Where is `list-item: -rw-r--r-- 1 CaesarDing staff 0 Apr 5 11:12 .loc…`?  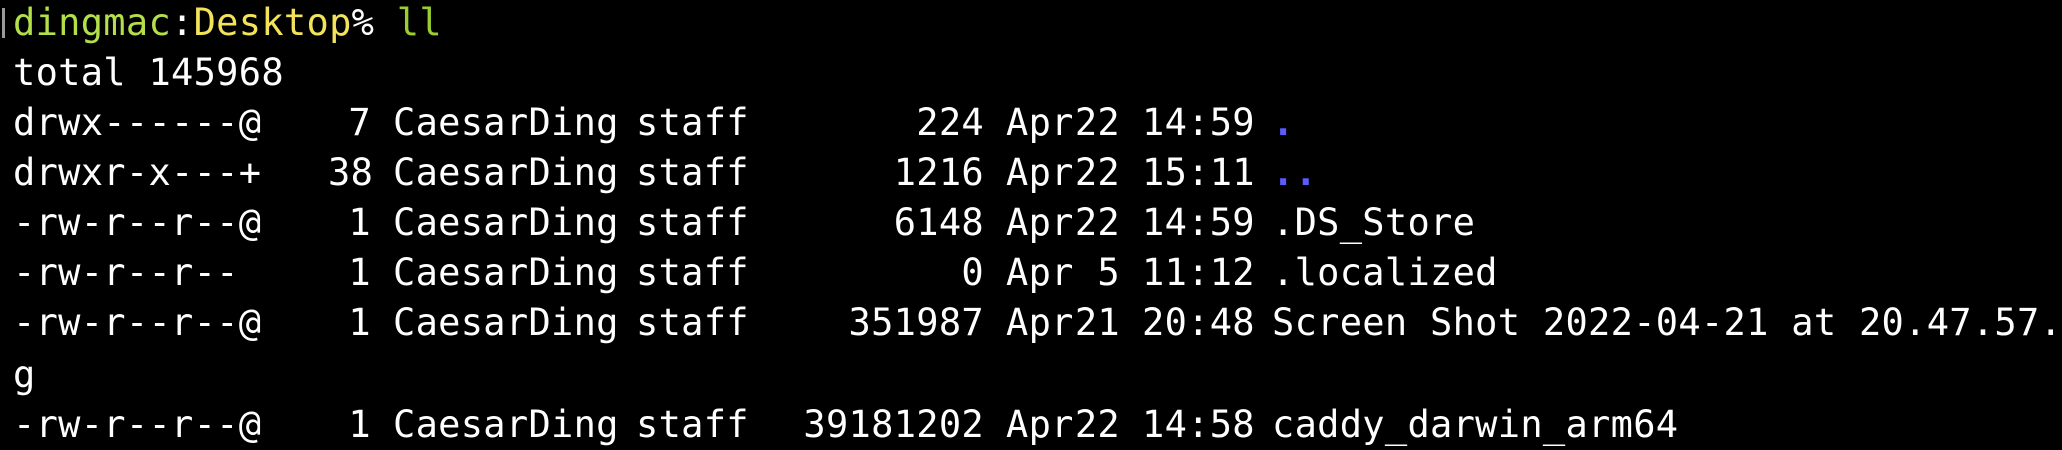
list-item: -rw-r--r-- 1 CaesarDing staff 0 Apr 5 11:12 .loc… is located at coordinates (755, 273).